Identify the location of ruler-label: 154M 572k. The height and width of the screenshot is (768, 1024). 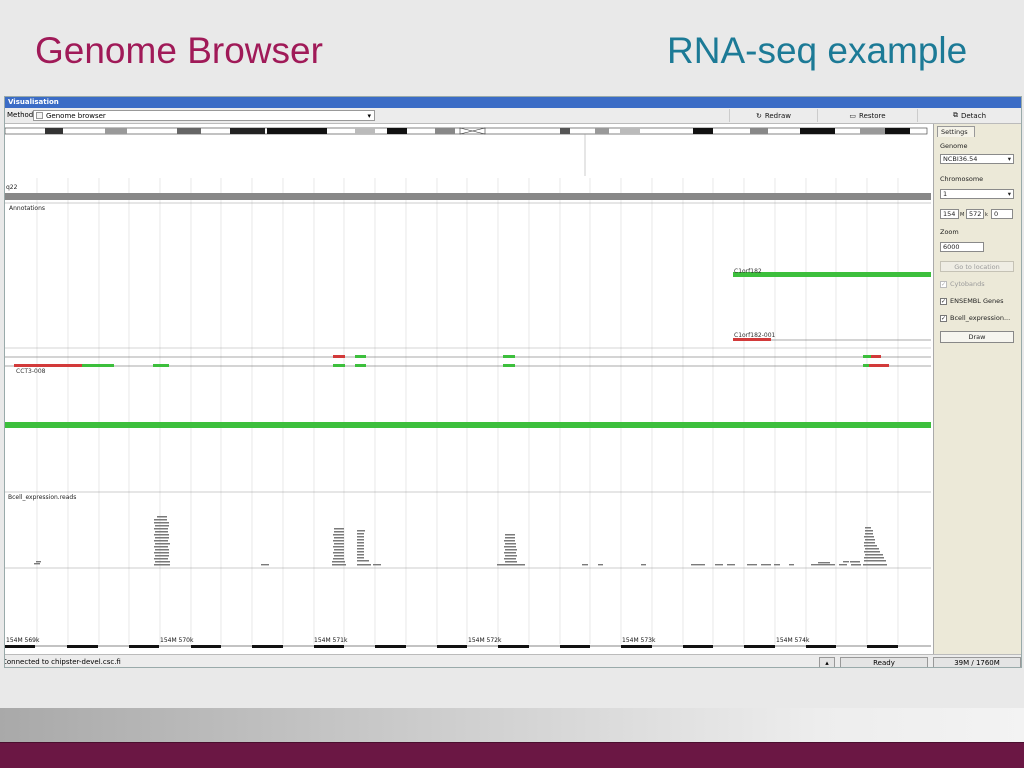
(485, 640).